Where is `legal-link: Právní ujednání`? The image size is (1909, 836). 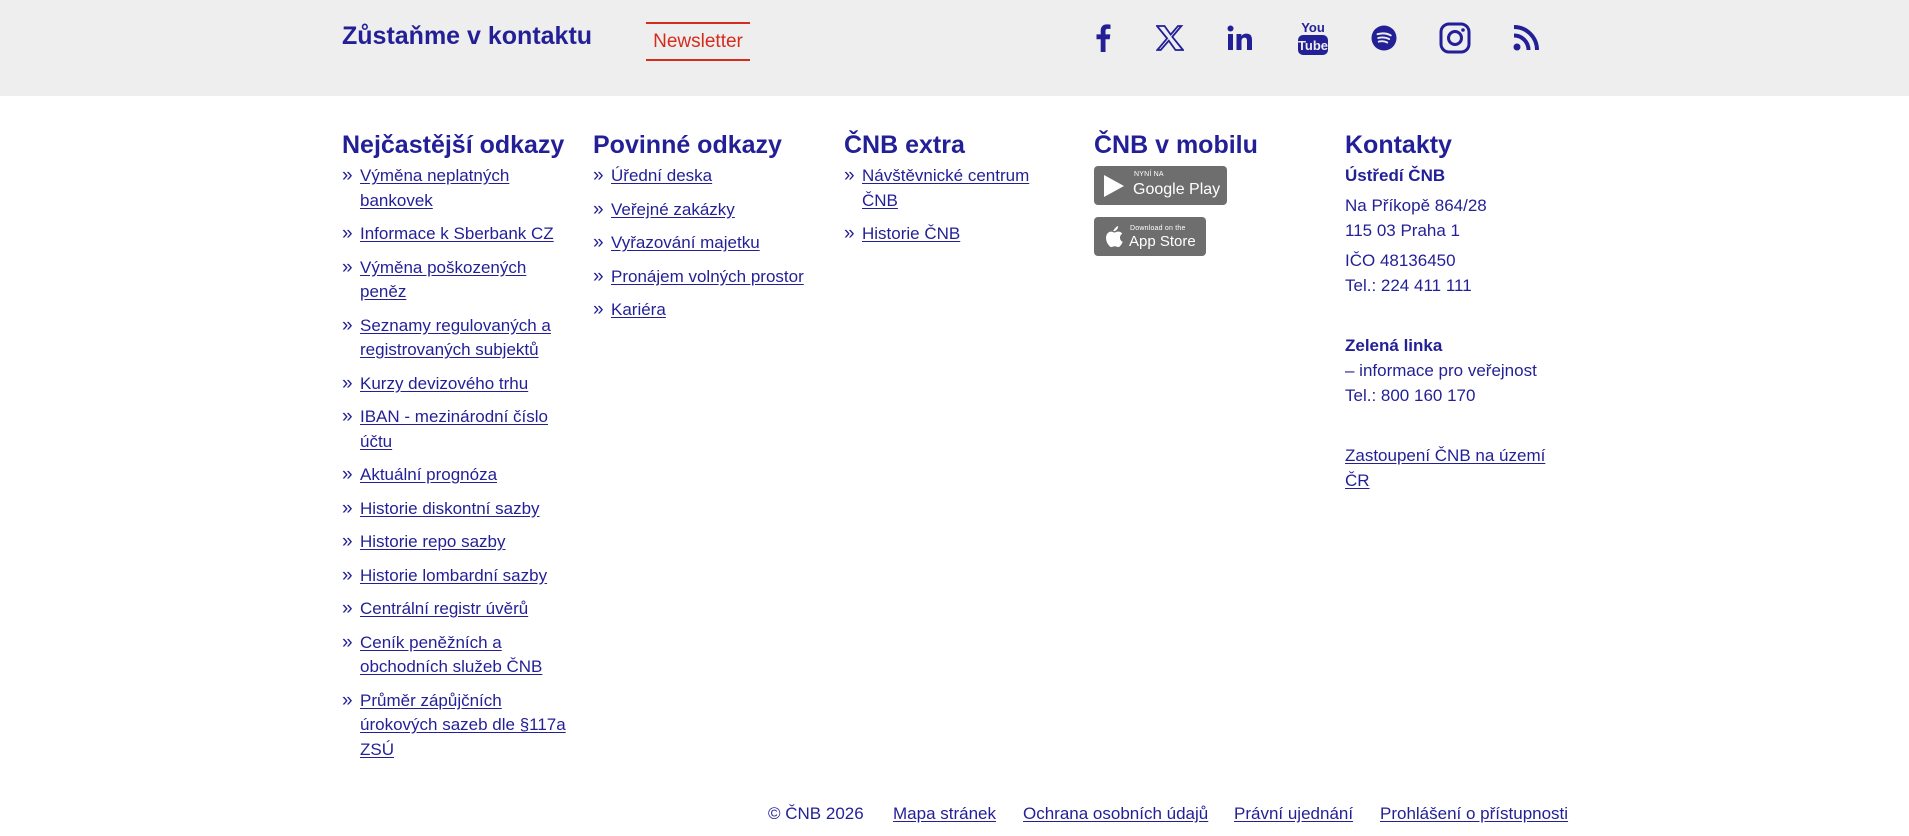
legal-link: Právní ujednání is located at coordinates (1293, 813).